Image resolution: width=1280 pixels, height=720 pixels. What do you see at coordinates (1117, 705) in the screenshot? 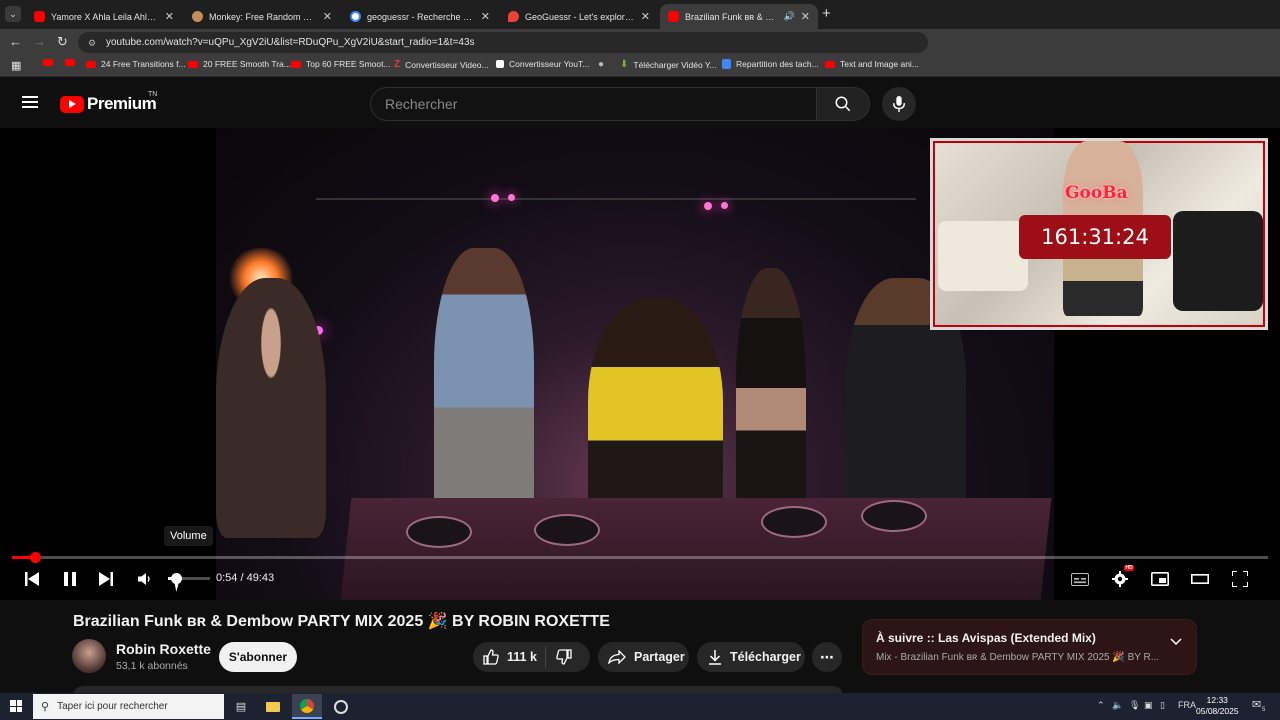
I see `tray-speaker-icon: 🔈` at bounding box center [1117, 705].